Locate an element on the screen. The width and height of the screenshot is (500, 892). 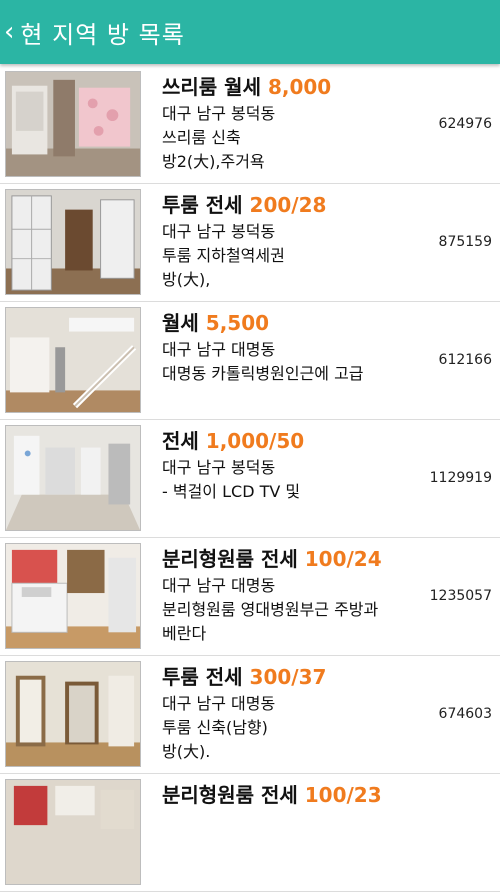
listing-desc: 방(大). is located at coordinates (186, 751).